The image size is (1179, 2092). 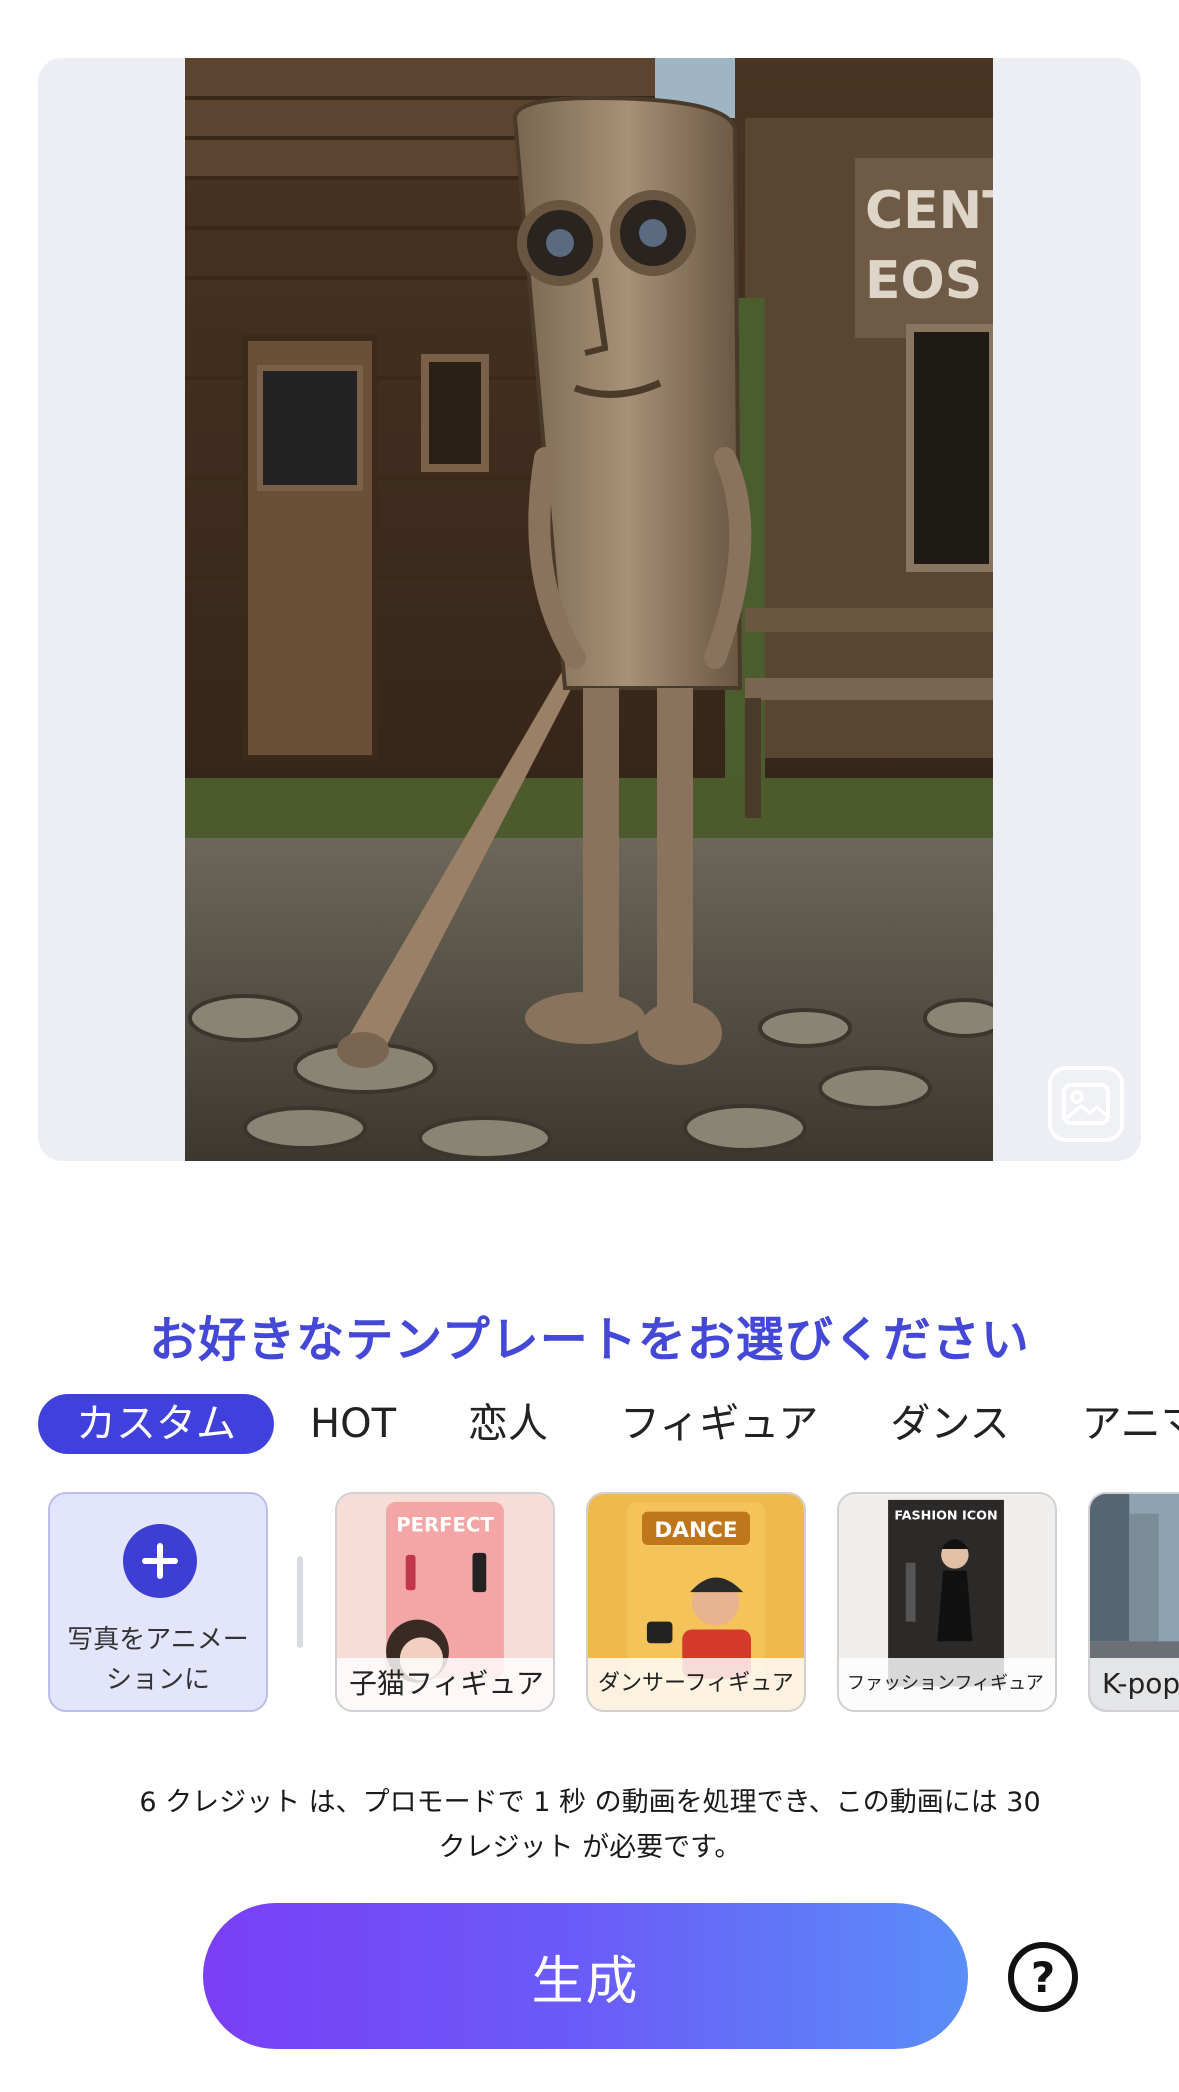 What do you see at coordinates (929, 281) in the screenshot?
I see `sign-line-2: EOS B` at bounding box center [929, 281].